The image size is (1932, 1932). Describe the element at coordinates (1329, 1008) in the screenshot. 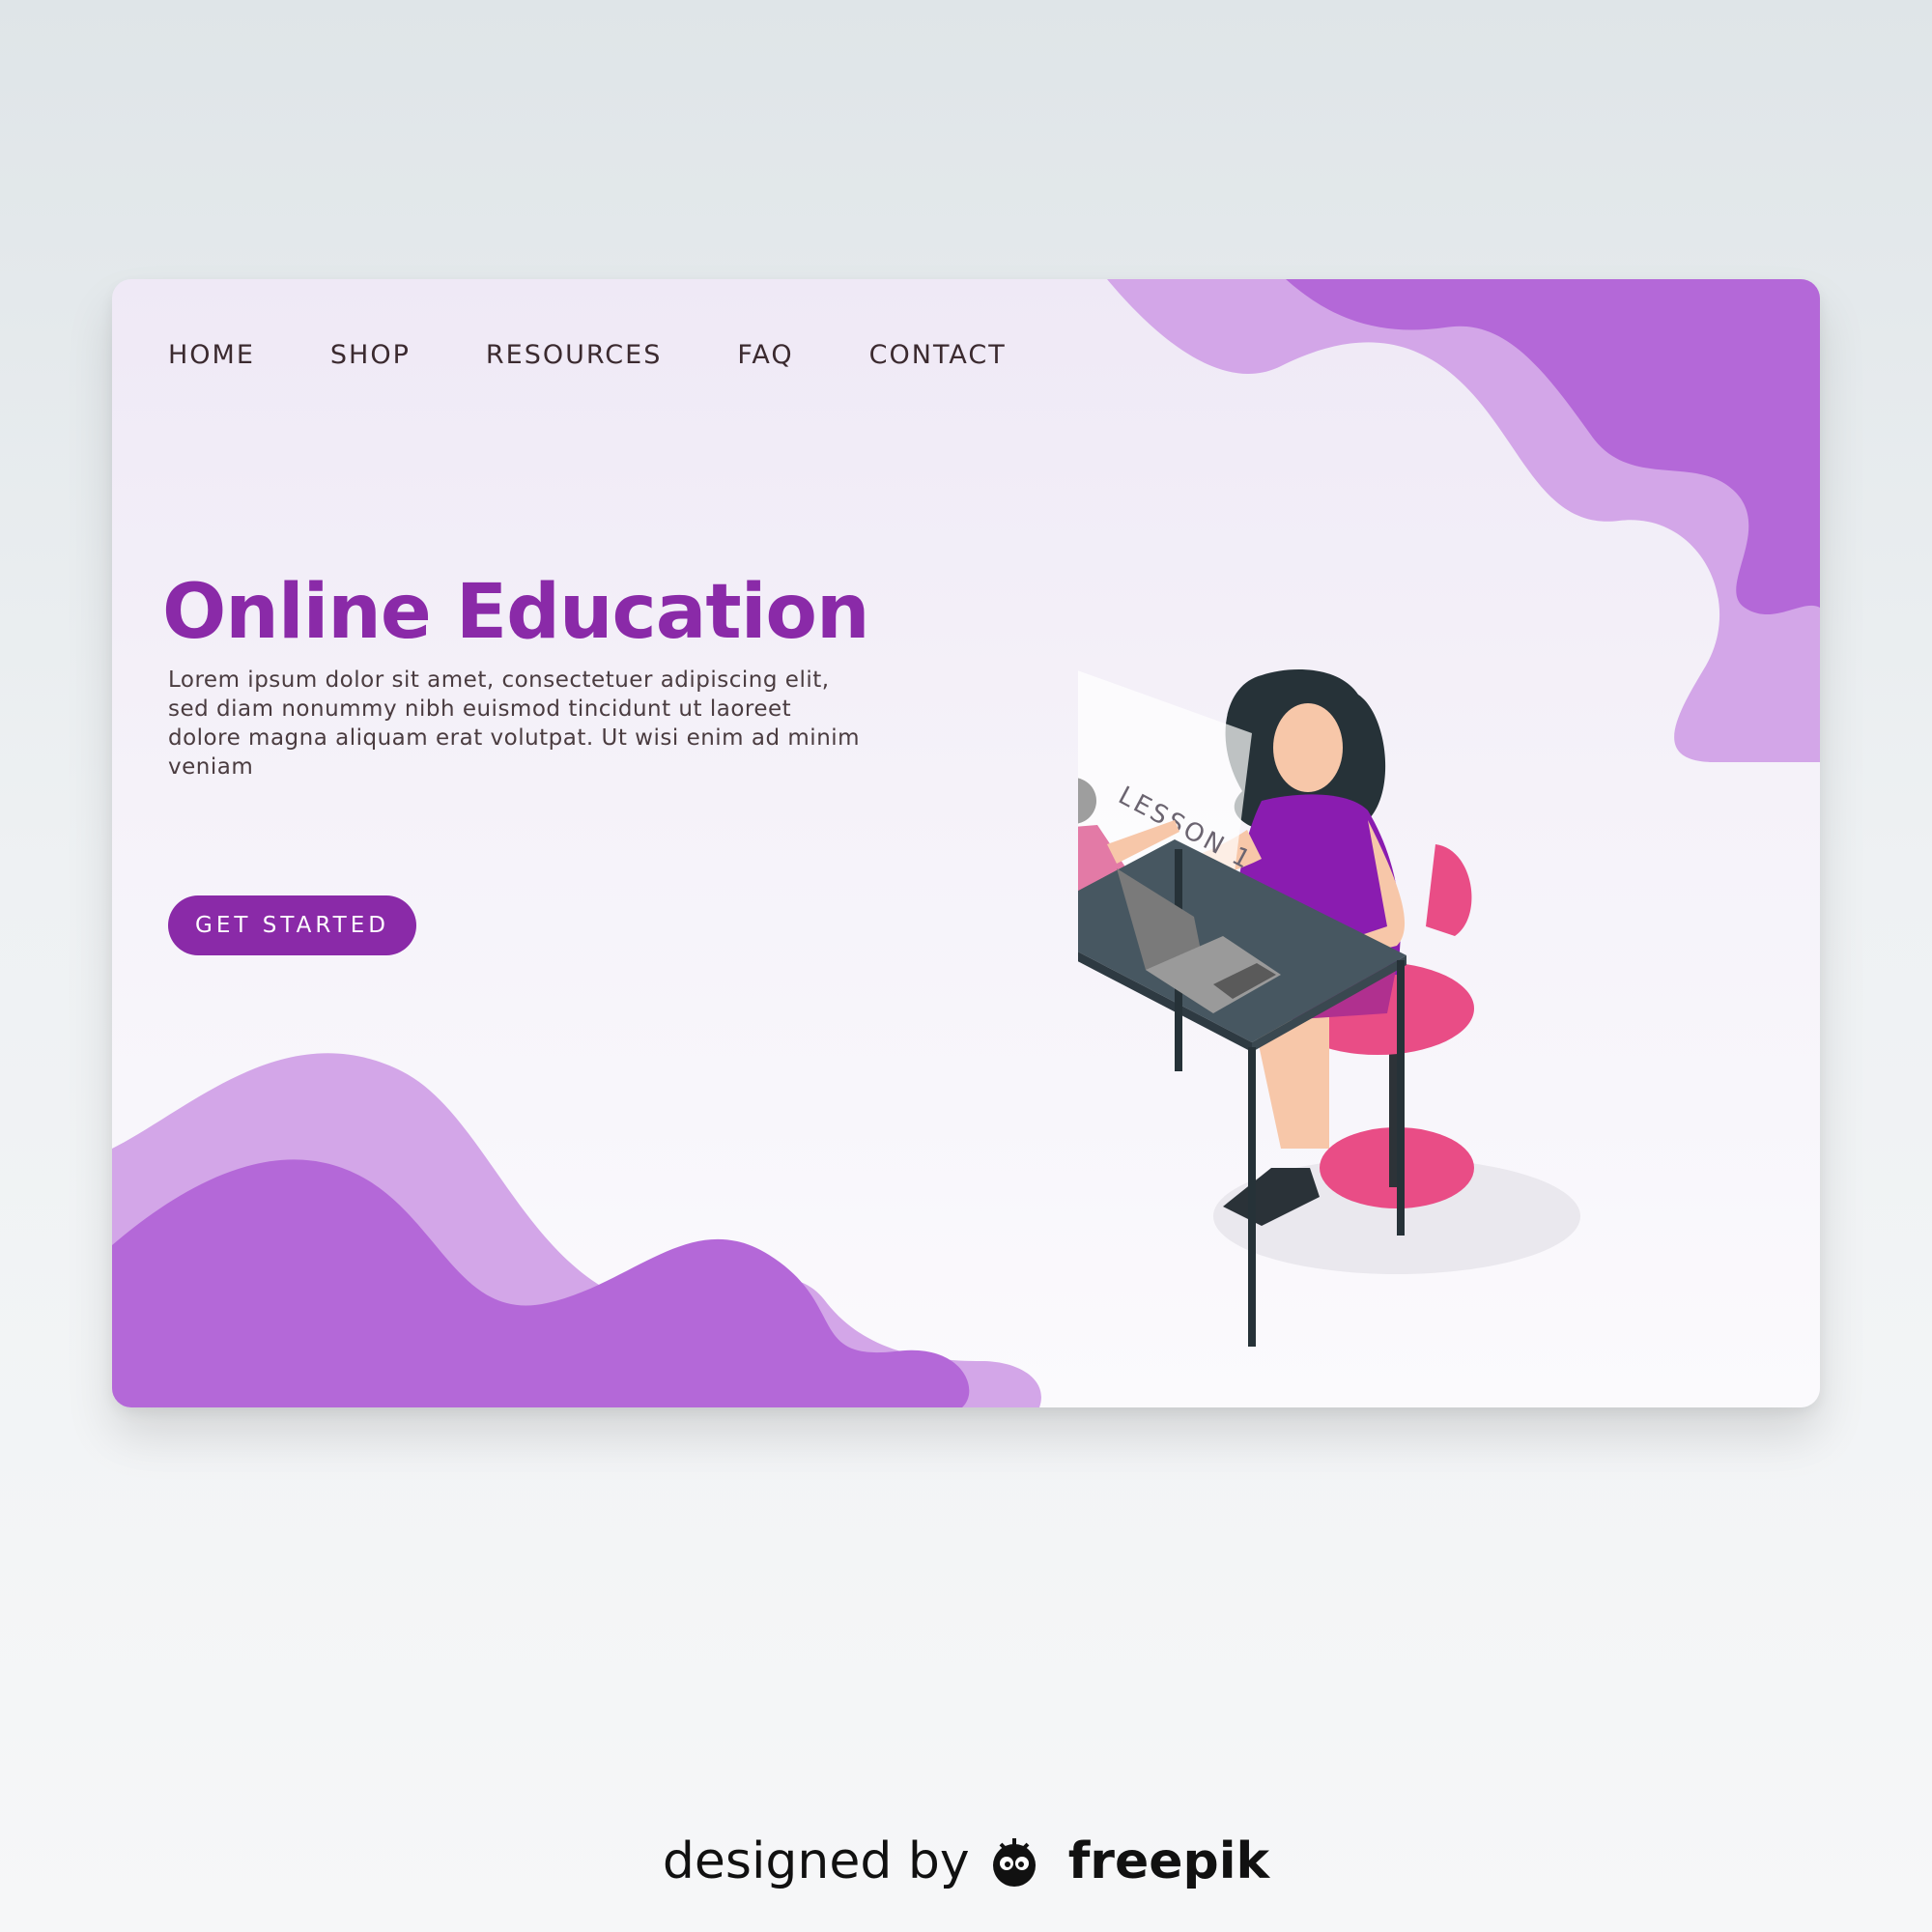

I see `online-education-illustration: LESSON 1` at that location.